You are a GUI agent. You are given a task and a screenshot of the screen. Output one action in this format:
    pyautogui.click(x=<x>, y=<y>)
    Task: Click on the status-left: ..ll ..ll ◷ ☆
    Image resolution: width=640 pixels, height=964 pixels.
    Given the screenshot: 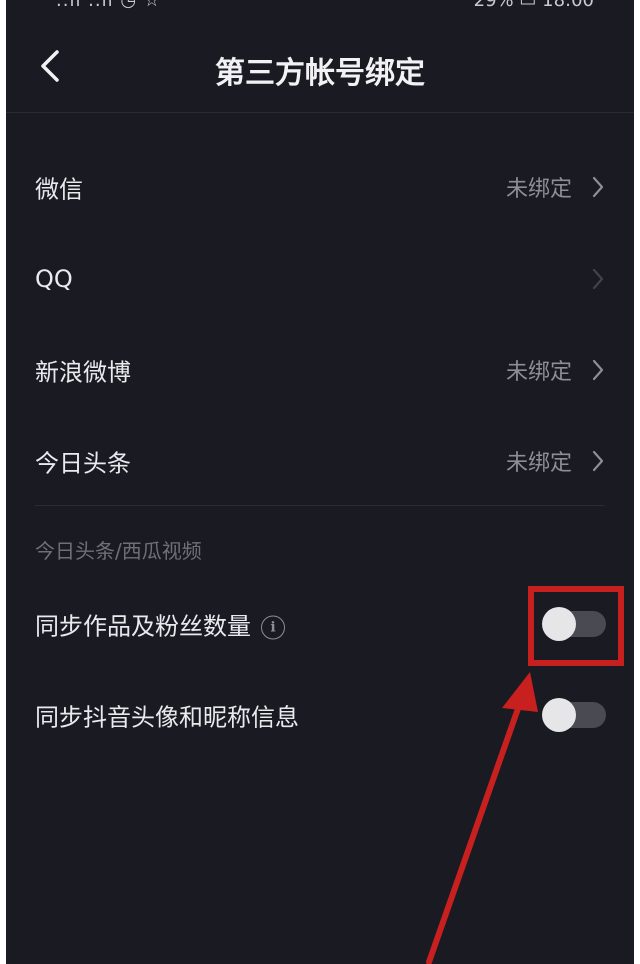 What is the action you would take?
    pyautogui.click(x=108, y=5)
    